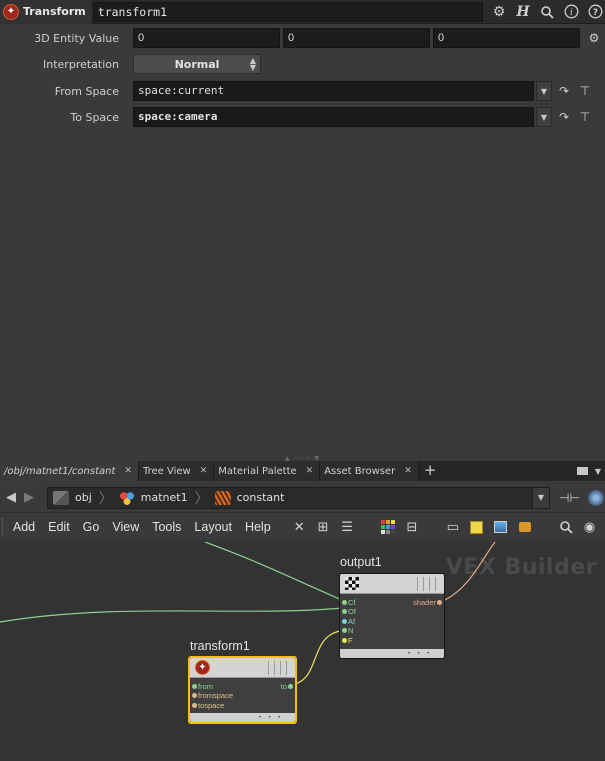 The image size is (605, 761). What do you see at coordinates (213, 527) in the screenshot?
I see `menu-layout: Layout` at bounding box center [213, 527].